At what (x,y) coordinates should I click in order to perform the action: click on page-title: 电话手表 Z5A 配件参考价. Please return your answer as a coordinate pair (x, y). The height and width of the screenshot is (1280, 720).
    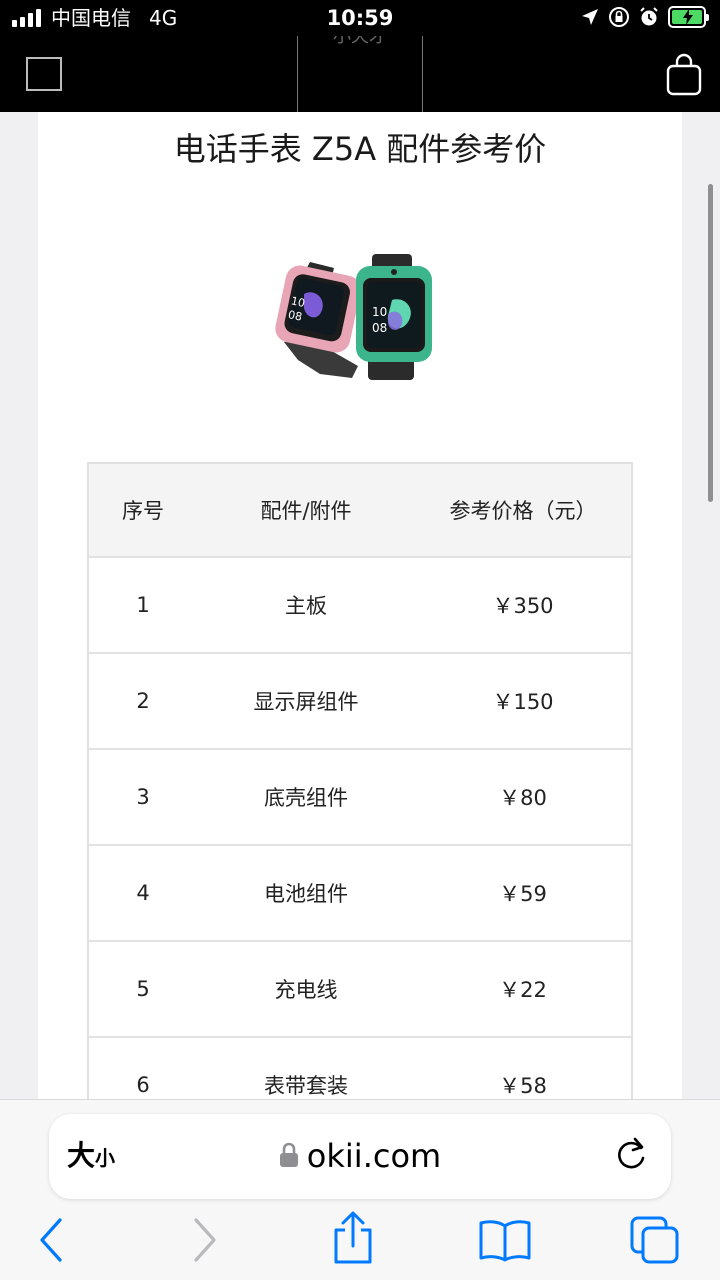
    Looking at the image, I should click on (360, 149).